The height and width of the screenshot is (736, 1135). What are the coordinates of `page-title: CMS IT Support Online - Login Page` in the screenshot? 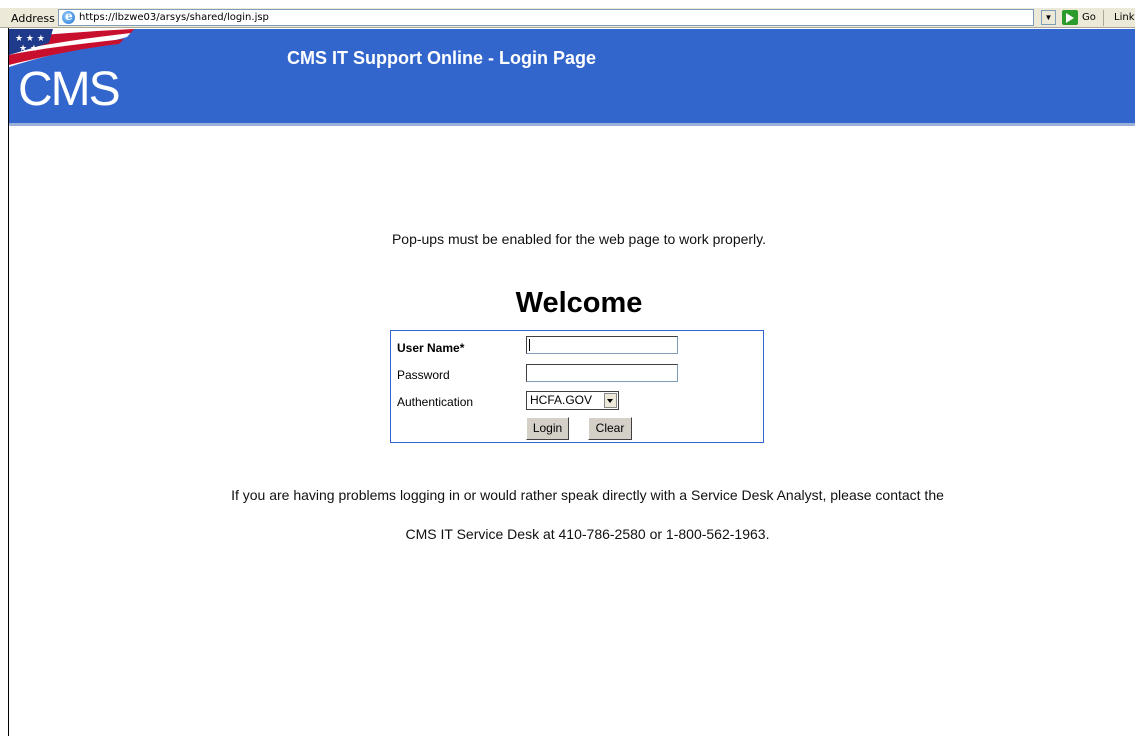 It's located at (441, 58).